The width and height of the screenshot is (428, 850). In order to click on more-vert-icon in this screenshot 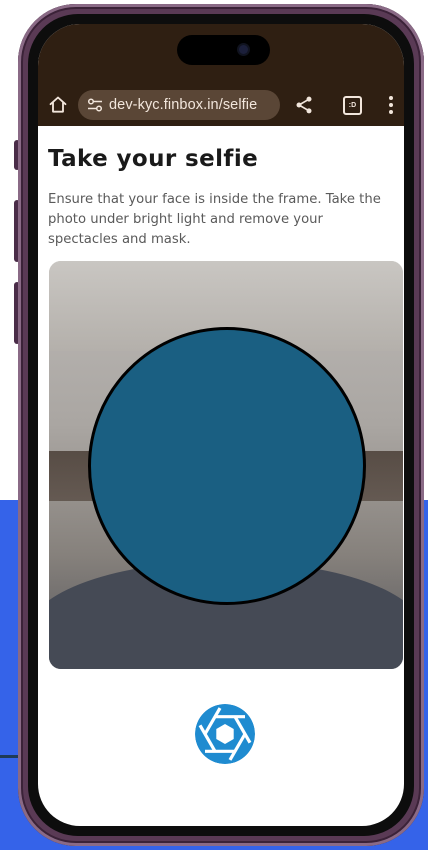, I will do `click(391, 105)`.